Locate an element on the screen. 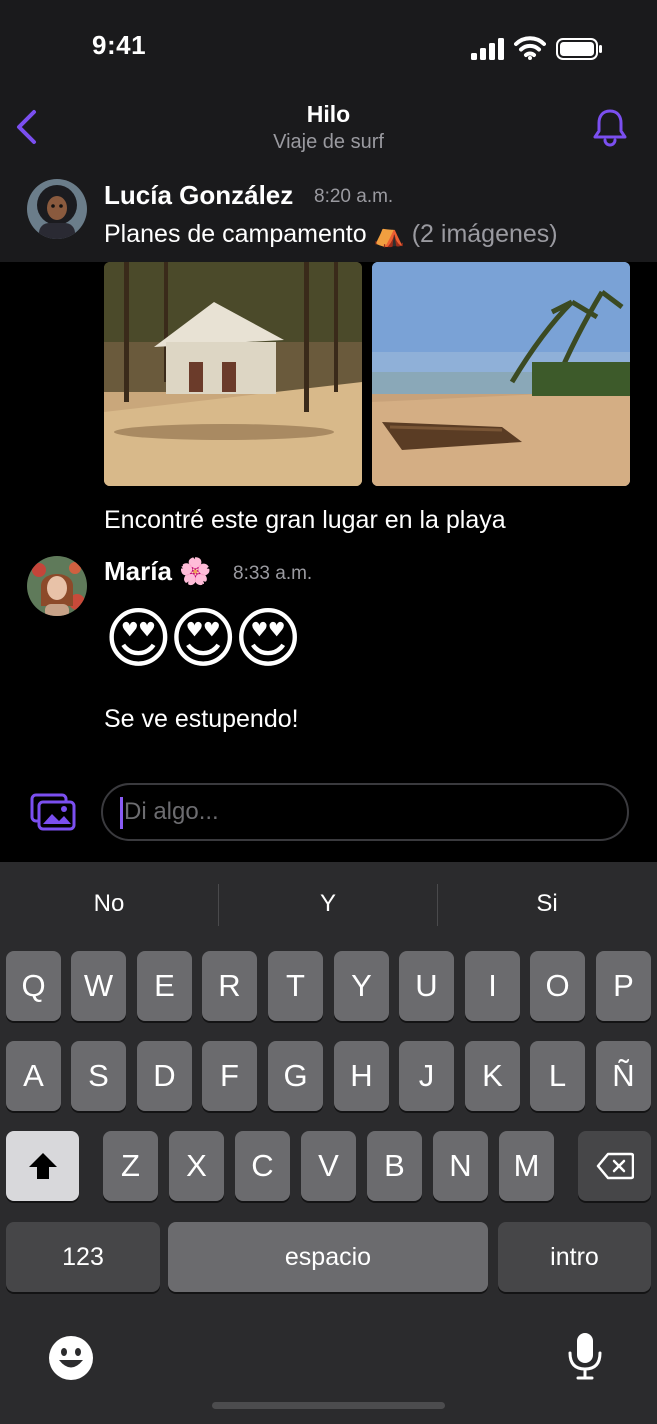  battery-icon is located at coordinates (579, 49).